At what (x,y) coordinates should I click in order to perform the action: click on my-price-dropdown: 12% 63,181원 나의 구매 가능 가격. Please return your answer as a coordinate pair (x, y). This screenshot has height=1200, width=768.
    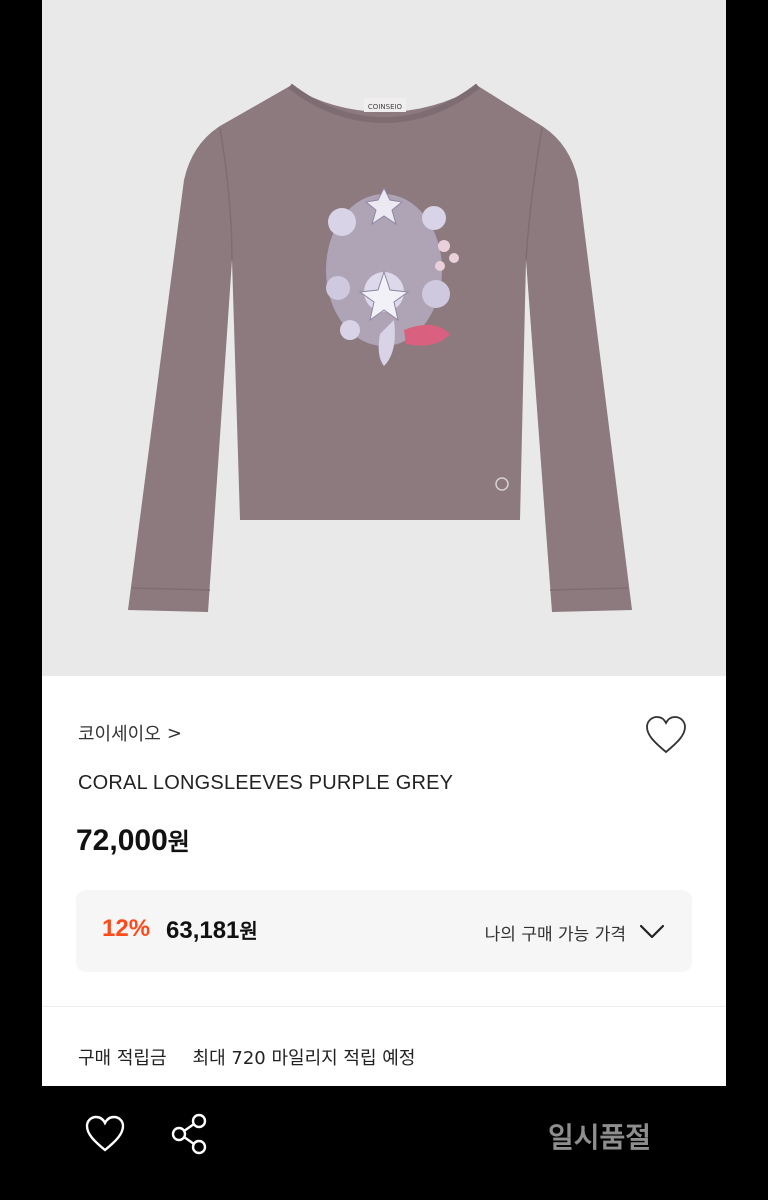
    Looking at the image, I should click on (384, 931).